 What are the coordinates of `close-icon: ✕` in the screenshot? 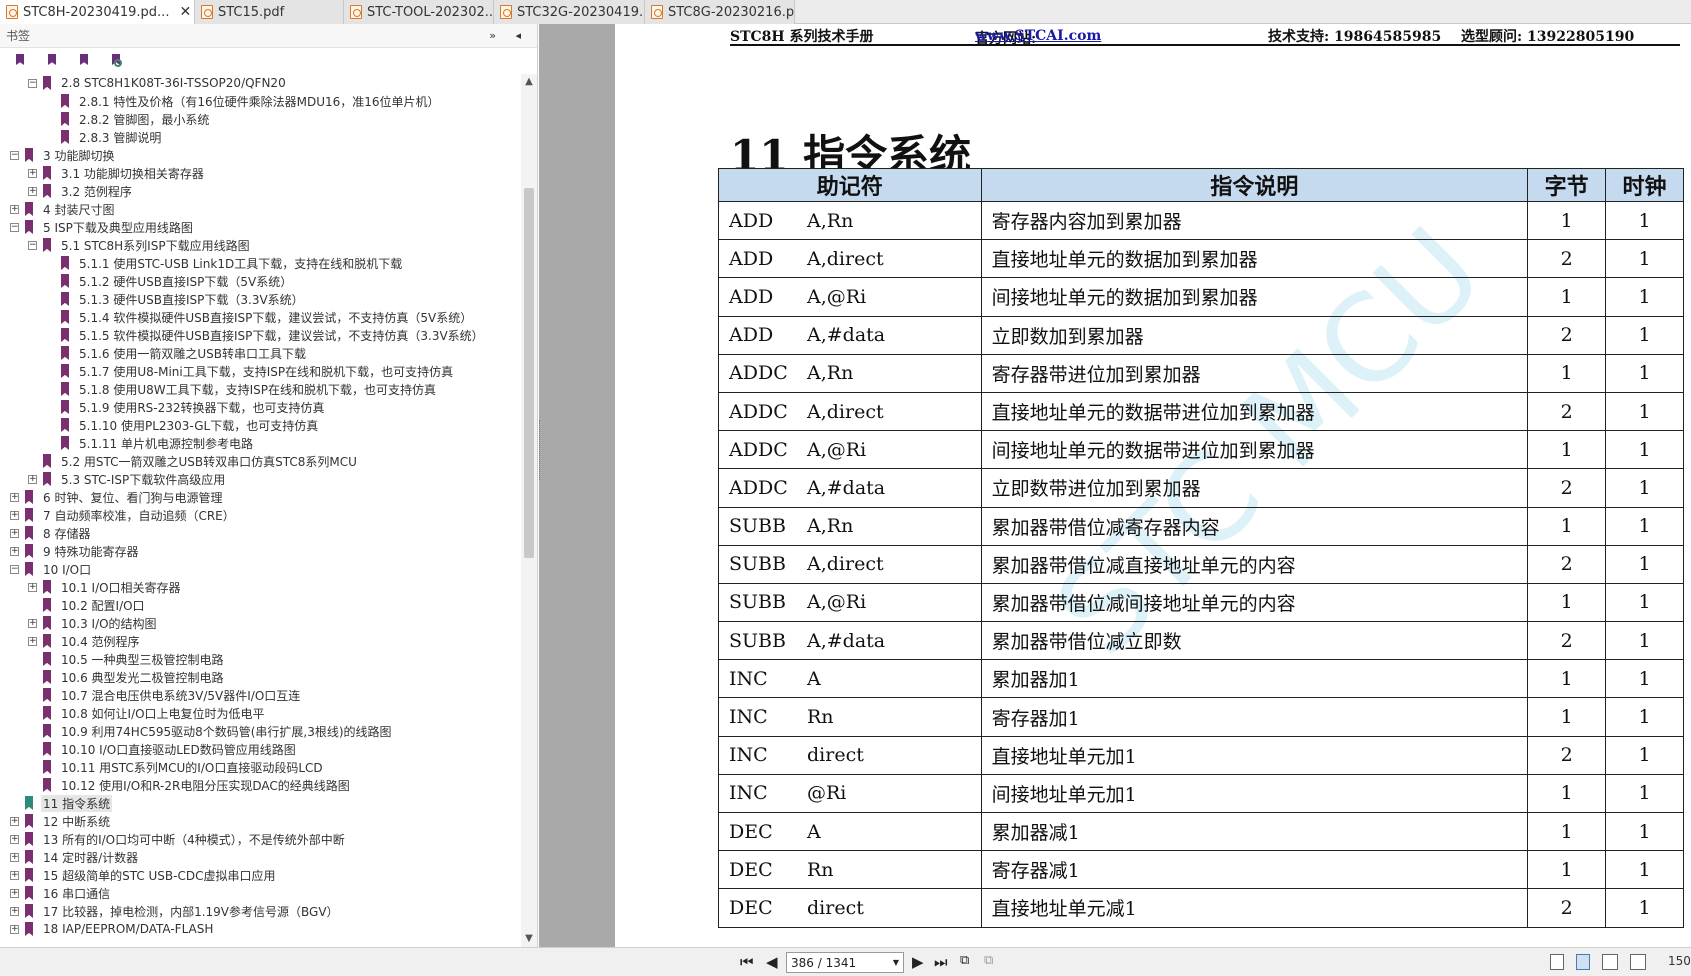 It's located at (185, 12).